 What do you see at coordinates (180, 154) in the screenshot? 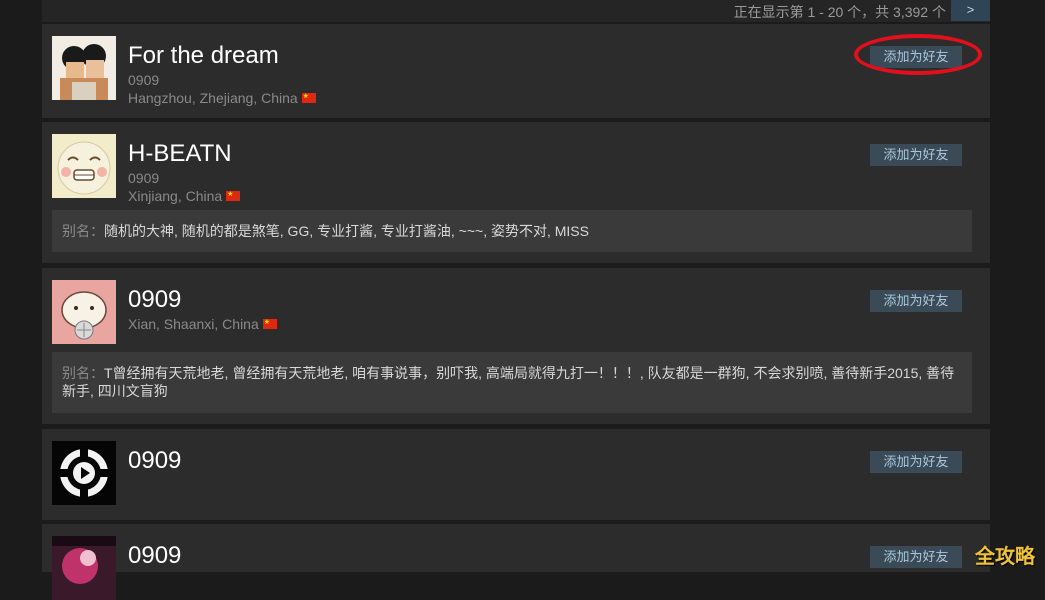
I see `persona-name: H-BEATN` at bounding box center [180, 154].